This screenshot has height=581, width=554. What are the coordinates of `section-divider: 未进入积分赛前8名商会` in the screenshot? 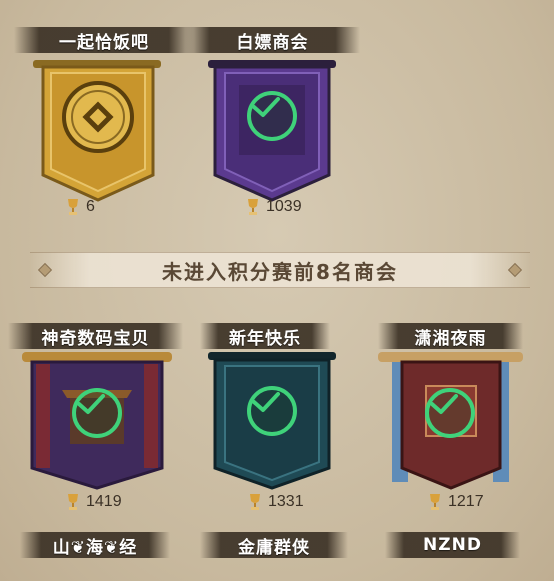 It's located at (280, 270).